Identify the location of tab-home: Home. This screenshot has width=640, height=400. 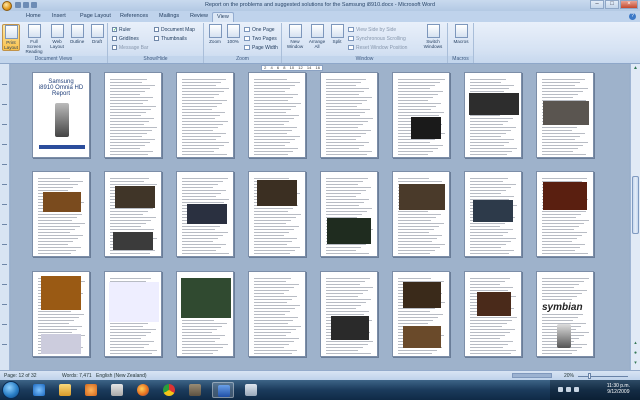
(33, 17).